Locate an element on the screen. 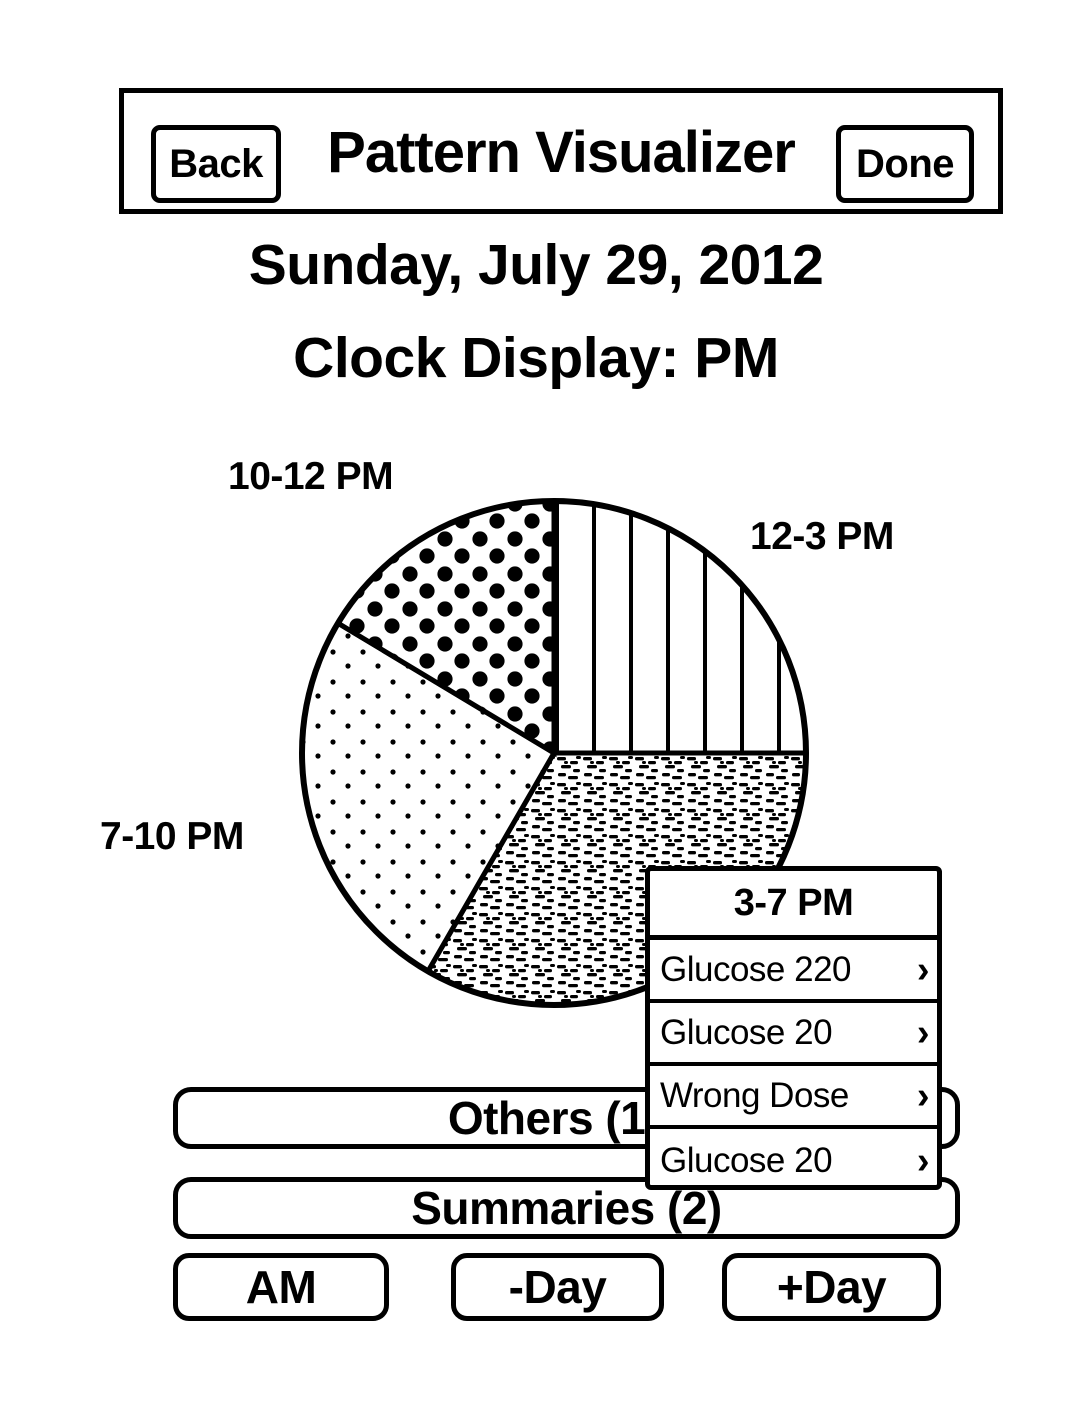 The width and height of the screenshot is (1072, 1402). popup-title: 3-7 PM is located at coordinates (793, 905).